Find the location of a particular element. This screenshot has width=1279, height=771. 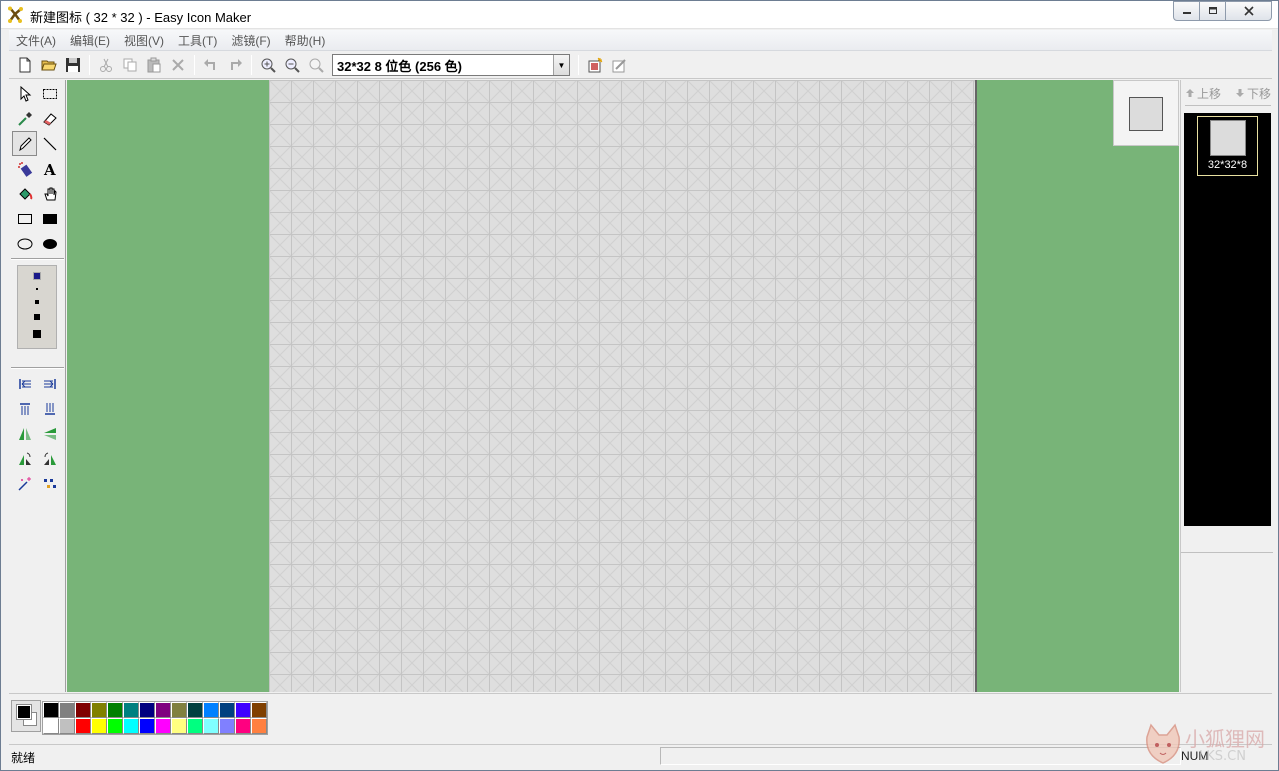

hand-tool is located at coordinates (49, 193).